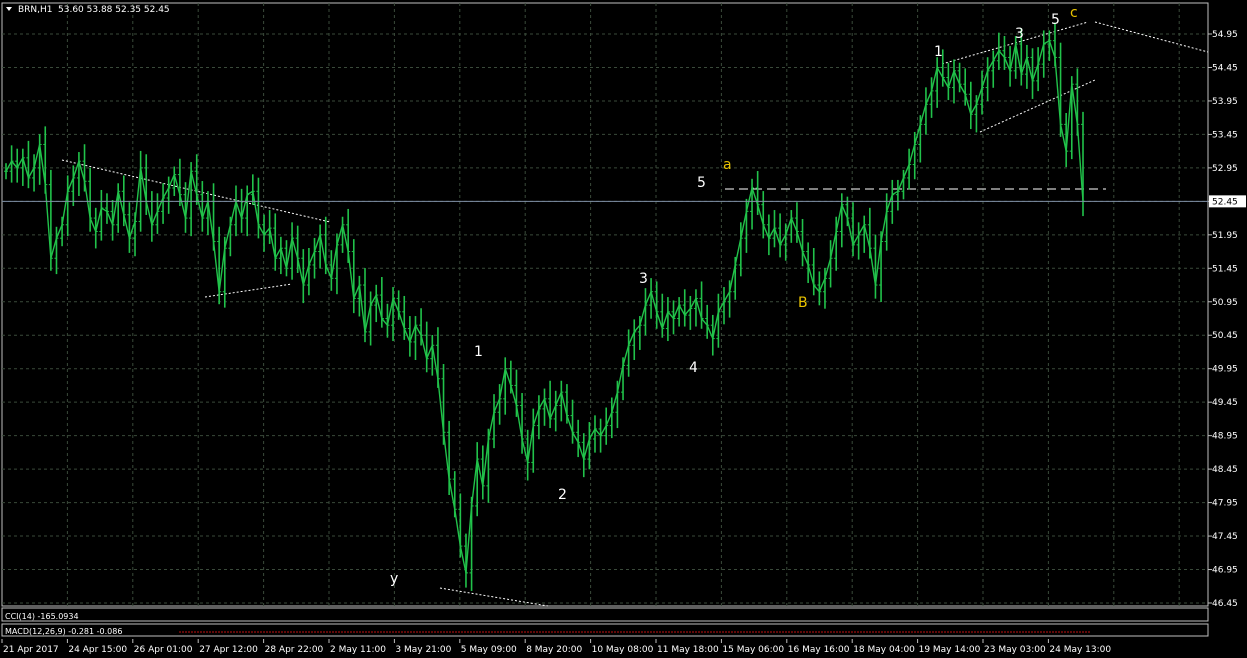 Image resolution: width=1247 pixels, height=658 pixels. I want to click on chart-header: BRN,H1 53.60 53.88 52.35 52.45, so click(88, 10).